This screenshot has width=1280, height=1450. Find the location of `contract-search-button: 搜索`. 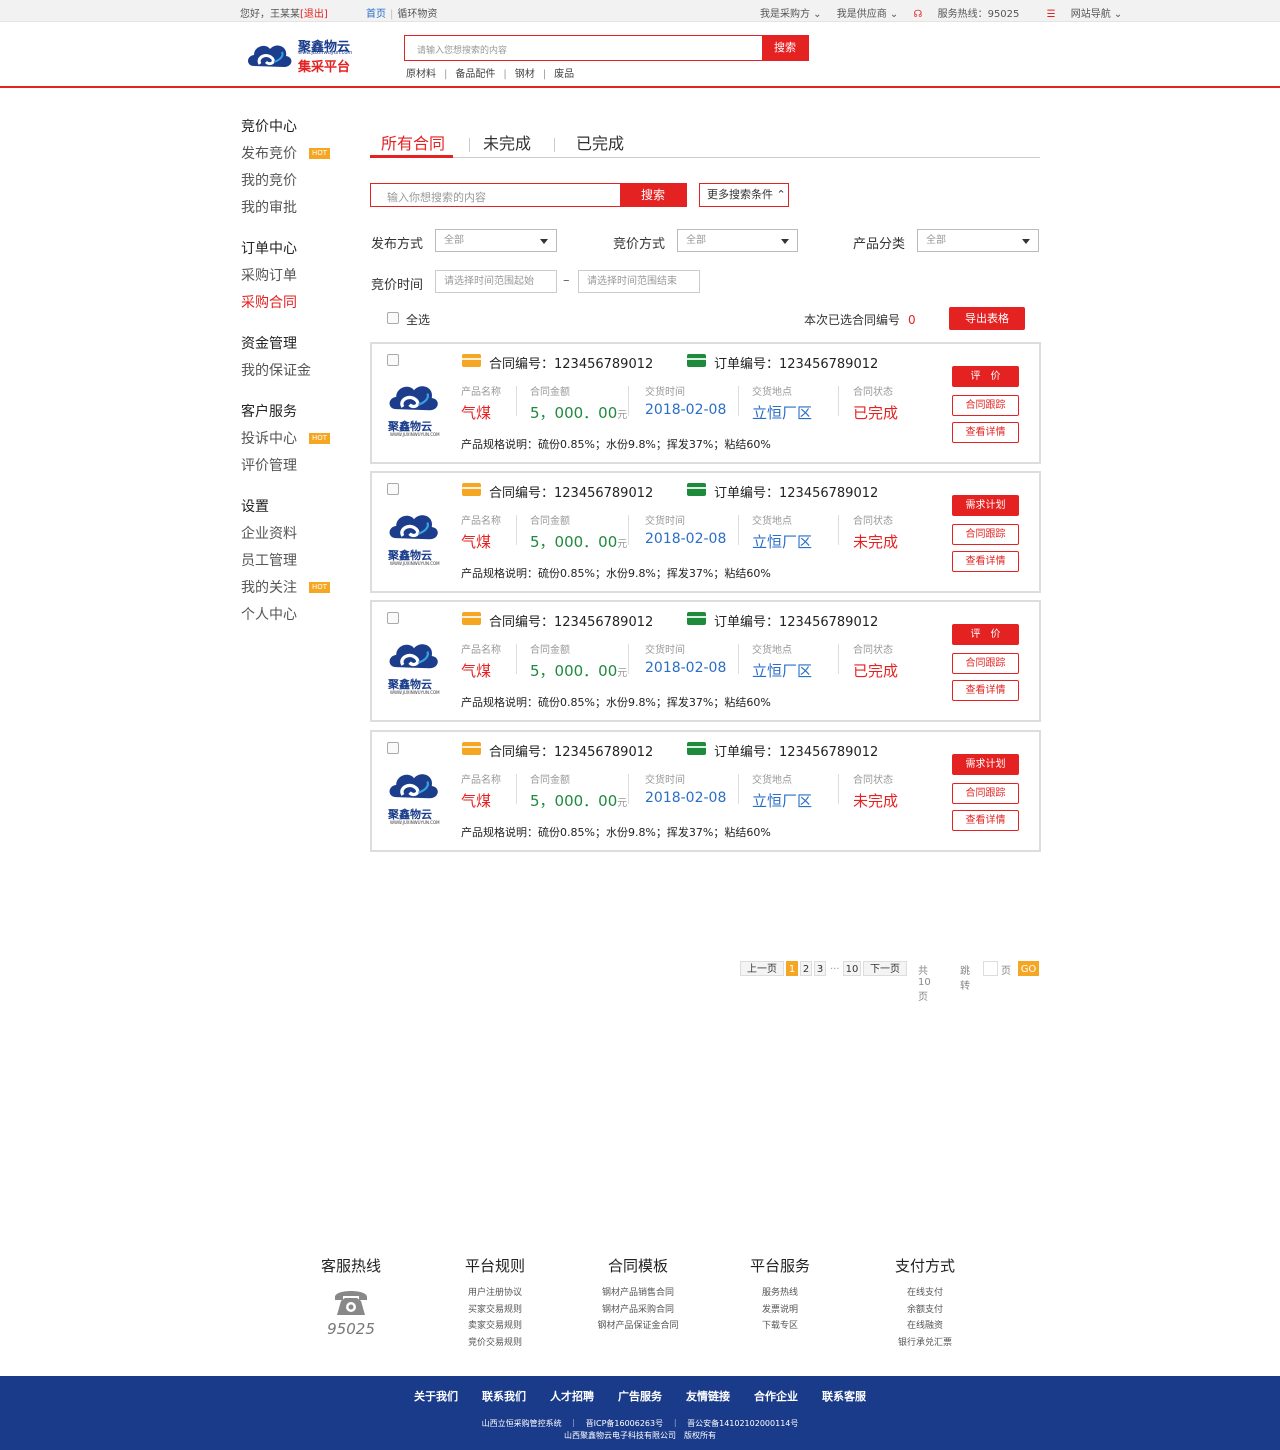

contract-search-button: 搜索 is located at coordinates (653, 195).